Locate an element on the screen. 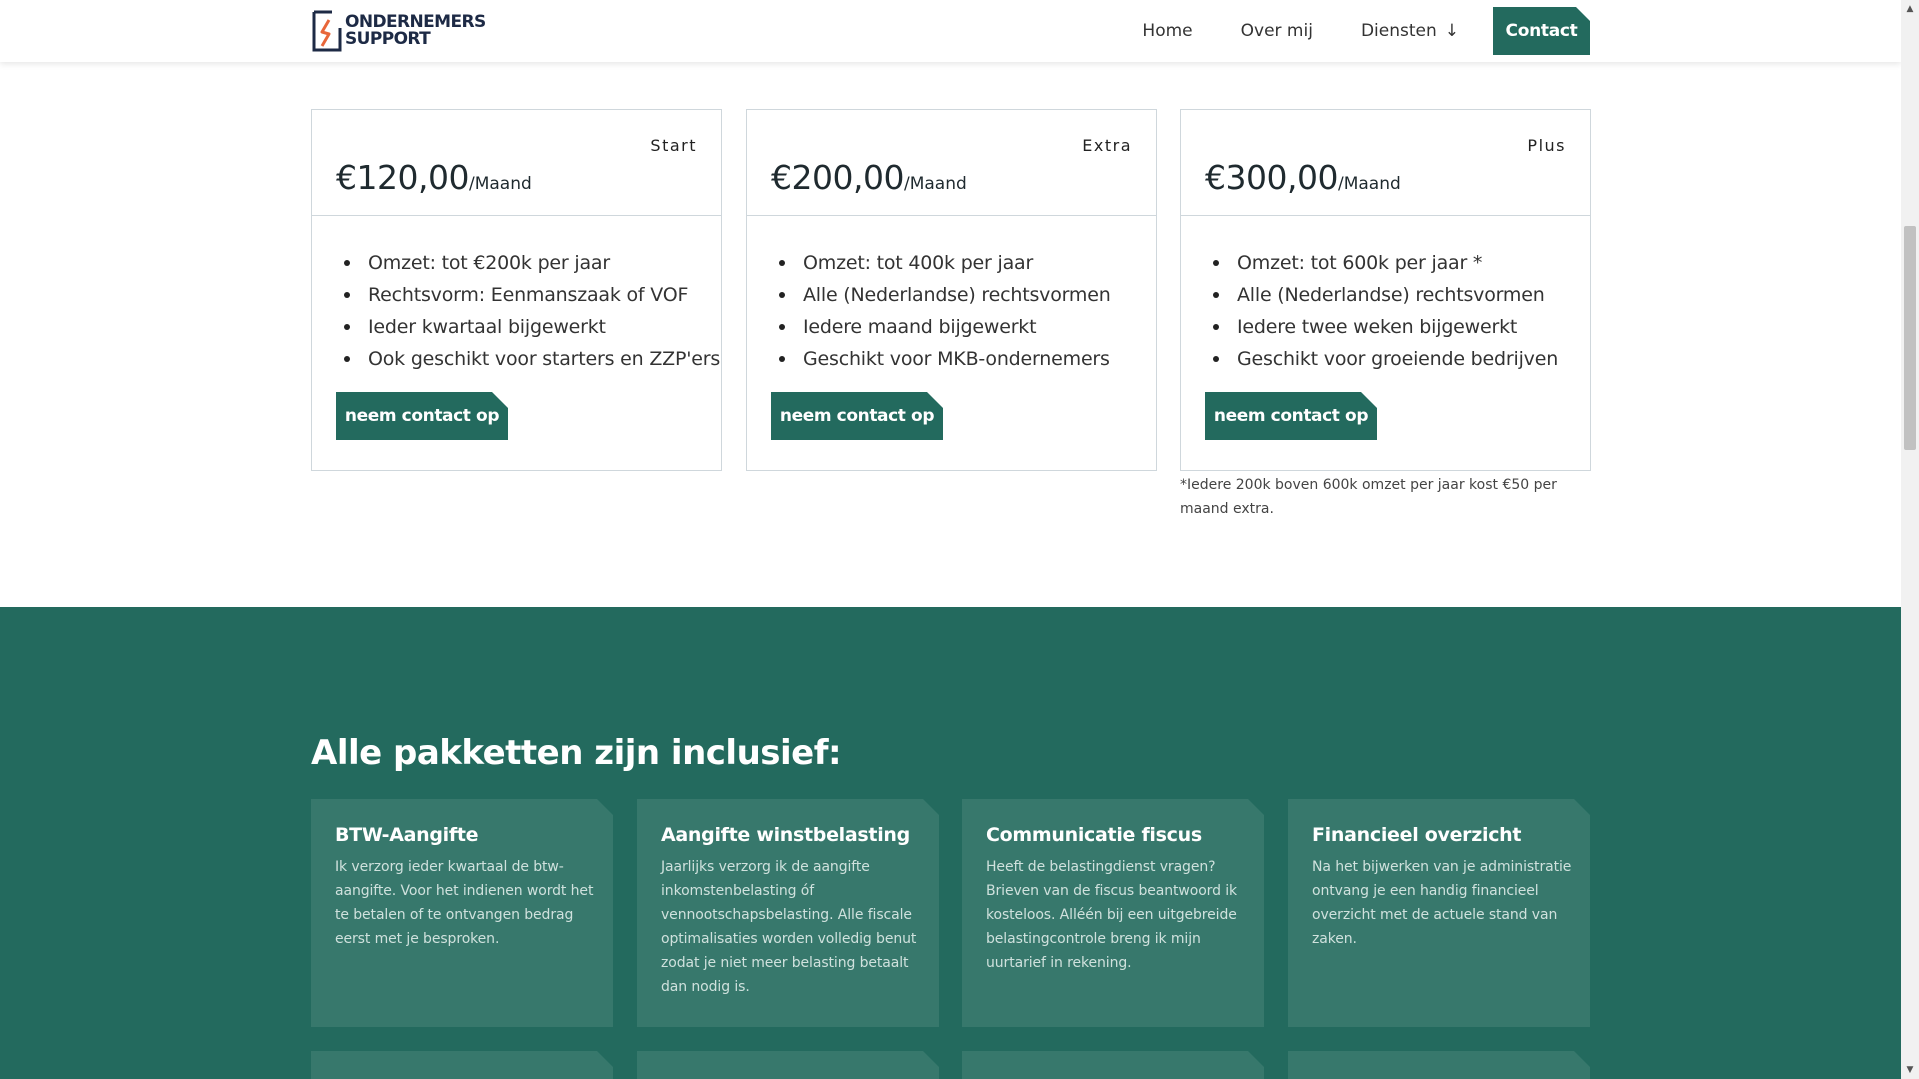 Image resolution: width=1919 pixels, height=1079 pixels. list-item: Ook geschikt voor starters en ZZP'ers is located at coordinates (532, 359).